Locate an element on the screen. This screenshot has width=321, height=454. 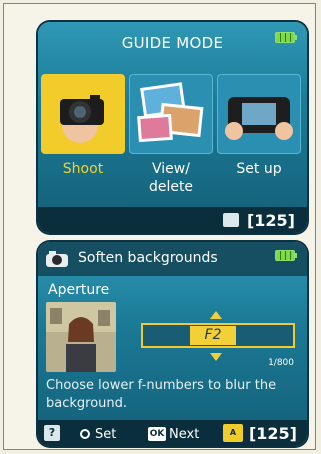
aperture-label: Aperture is located at coordinates (79, 290).